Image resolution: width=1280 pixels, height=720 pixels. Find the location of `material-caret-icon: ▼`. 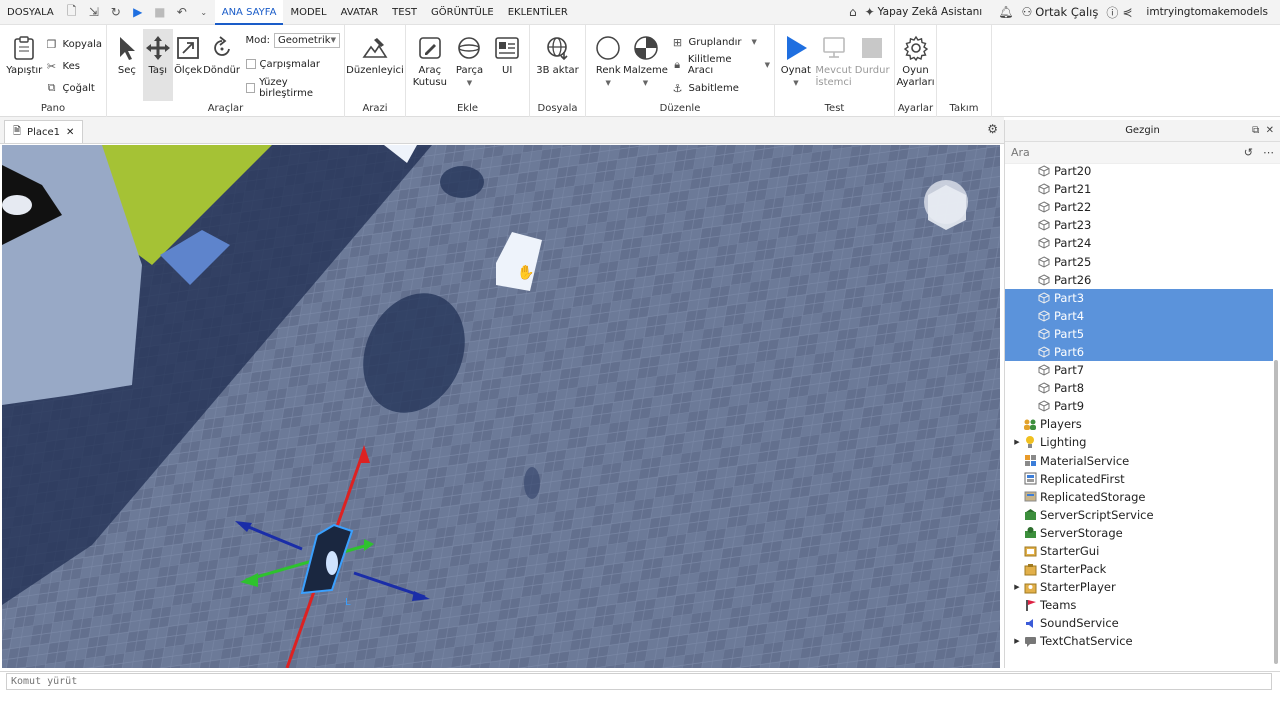

material-caret-icon: ▼ is located at coordinates (645, 83).